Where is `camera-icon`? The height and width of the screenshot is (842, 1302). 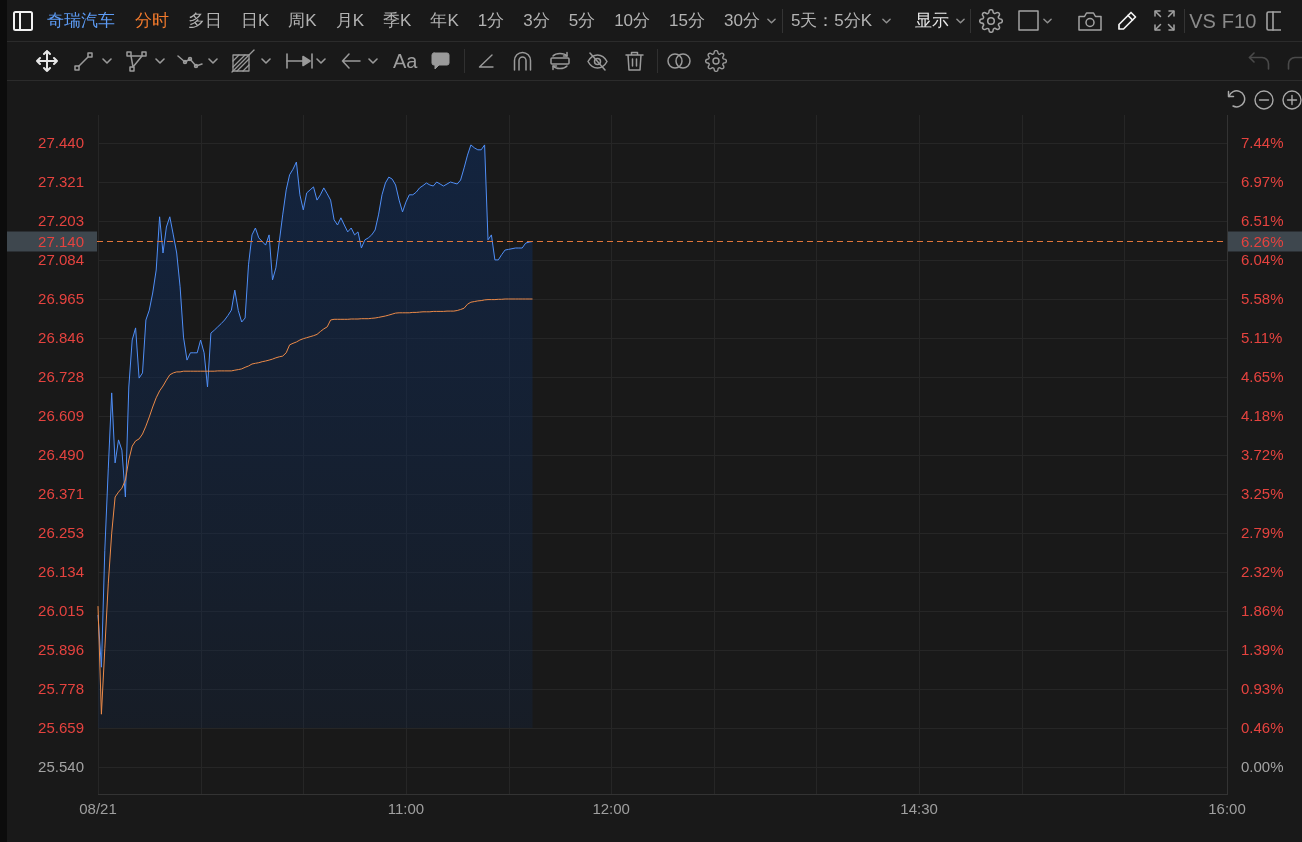
camera-icon is located at coordinates (1090, 20).